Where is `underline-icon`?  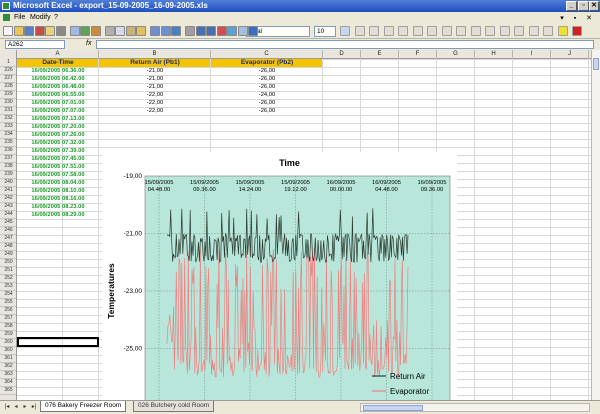
underline-icon is located at coordinates (374, 31).